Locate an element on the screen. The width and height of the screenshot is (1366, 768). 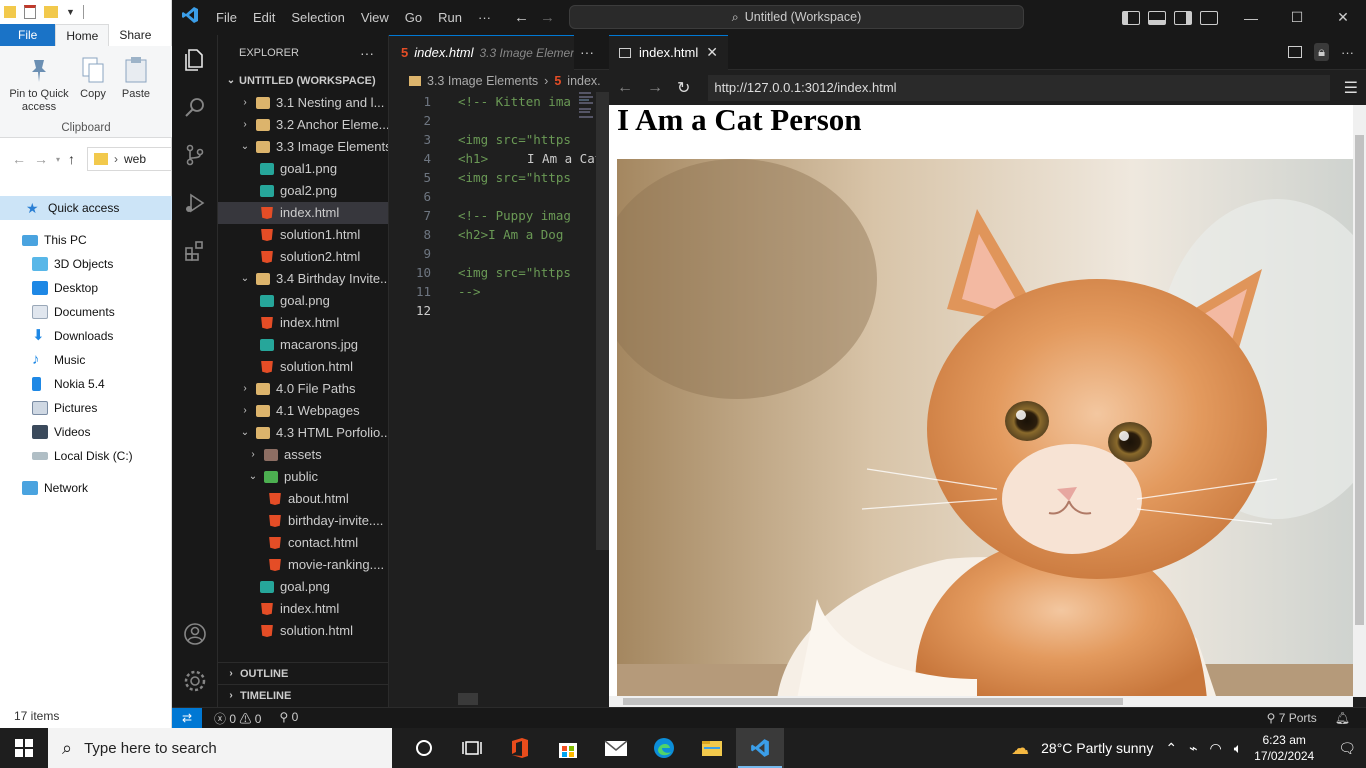
command-center: ⌕ Untitled (Workspace) is located at coordinates (796, 17).